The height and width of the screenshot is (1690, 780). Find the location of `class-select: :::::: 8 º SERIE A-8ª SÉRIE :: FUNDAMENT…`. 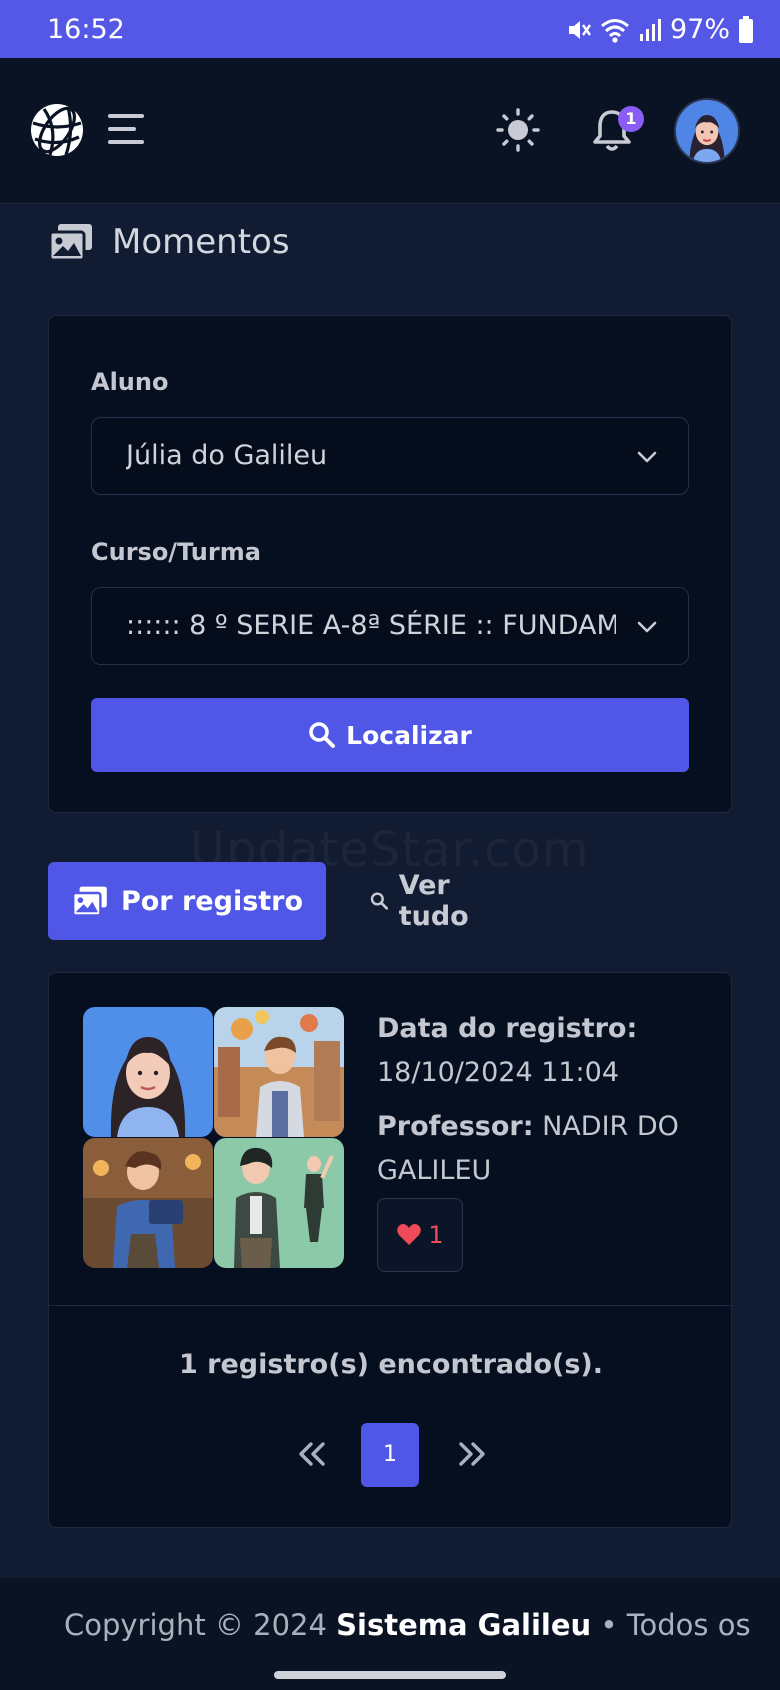

class-select: :::::: 8 º SERIE A-8ª SÉRIE :: FUNDAMENT… is located at coordinates (390, 626).